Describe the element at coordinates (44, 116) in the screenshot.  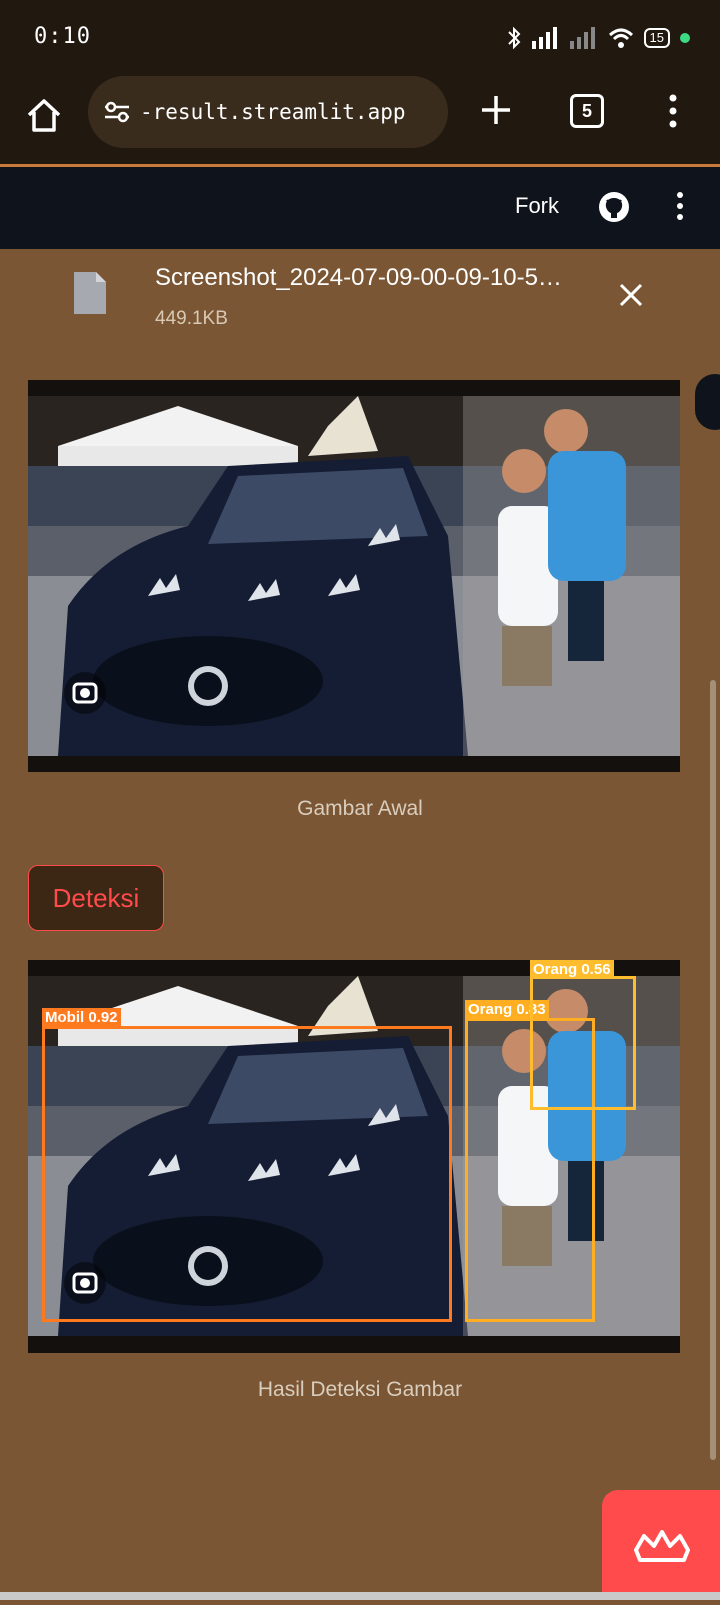
I see `home-icon` at that location.